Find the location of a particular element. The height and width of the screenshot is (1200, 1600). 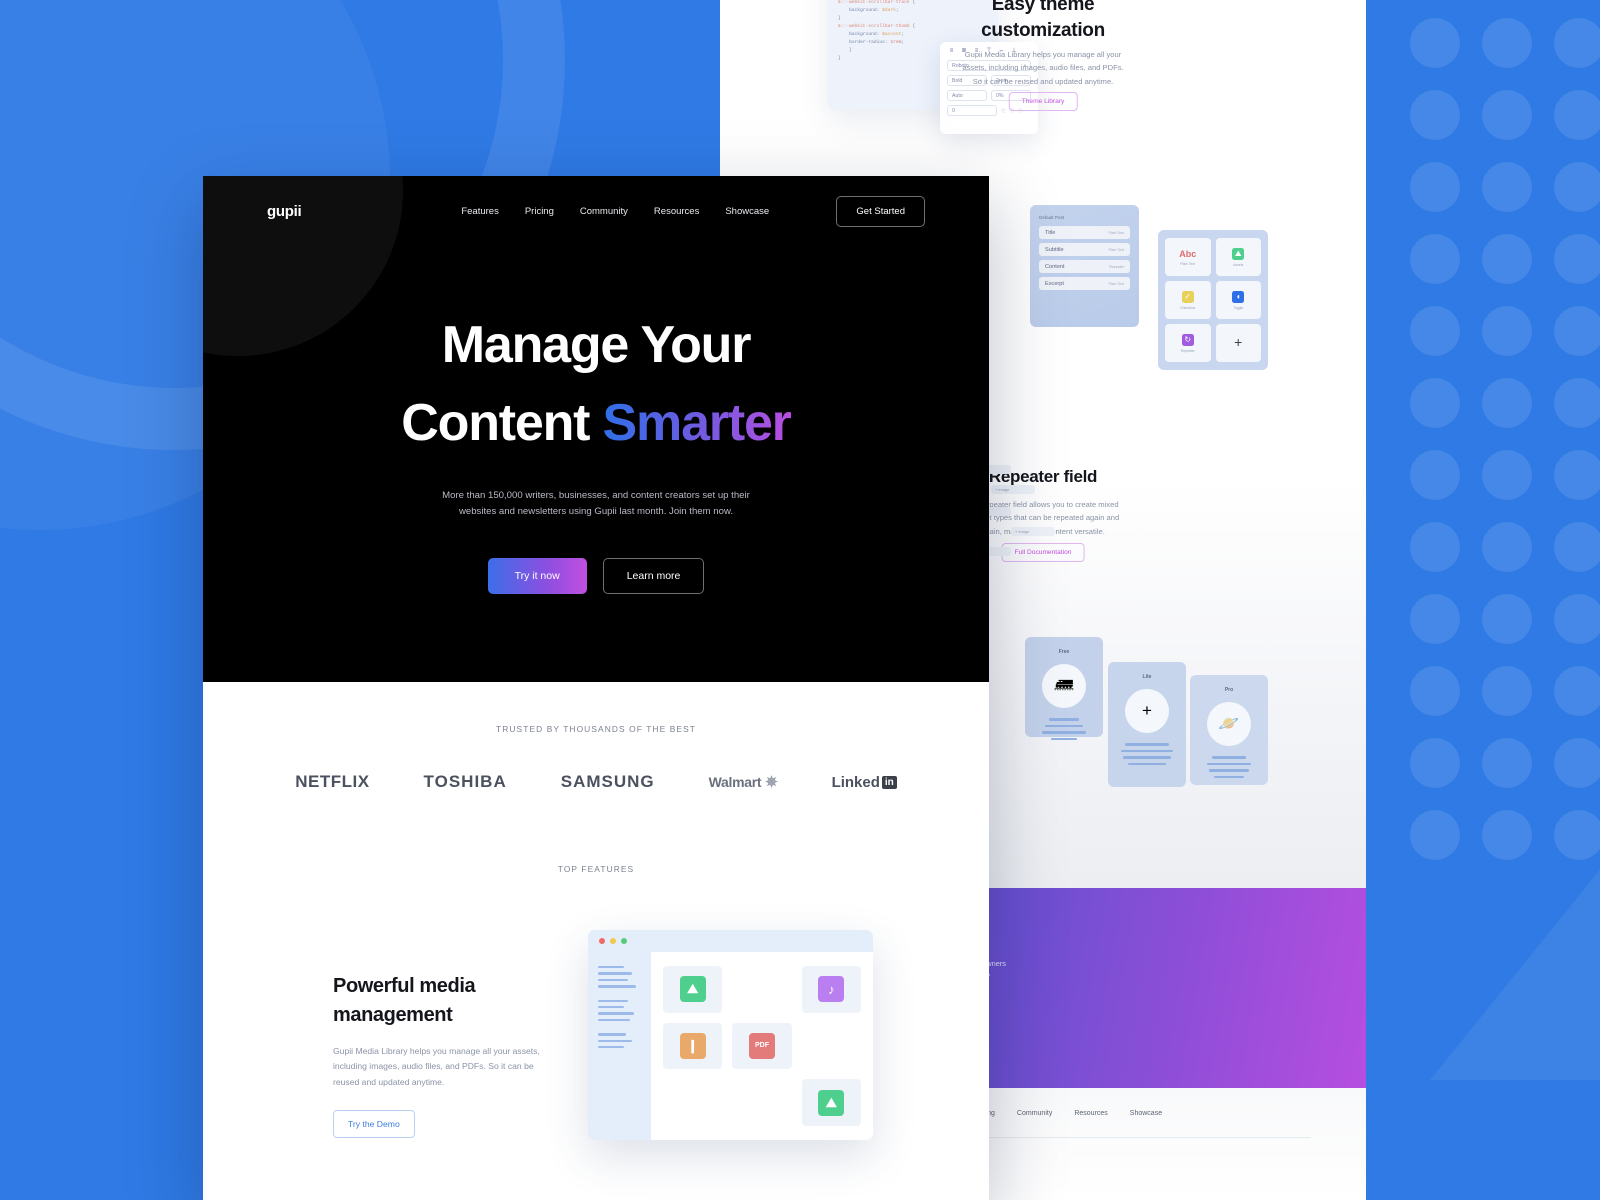

nav-link-community: Community is located at coordinates (604, 211).